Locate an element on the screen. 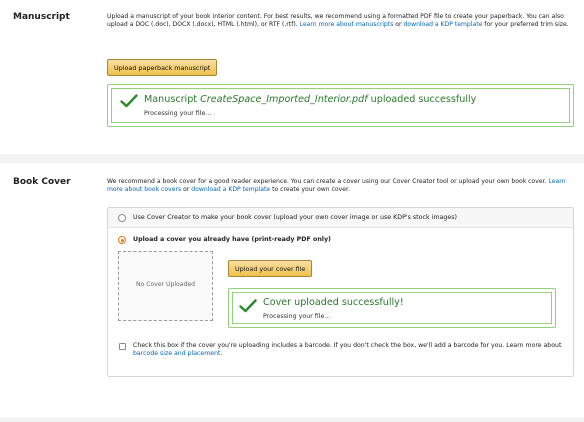 This screenshot has width=584, height=422. manuscript-heading: Manuscript is located at coordinates (41, 17).